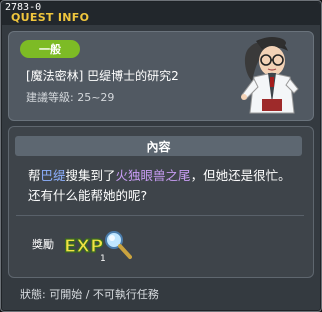 This screenshot has height=312, width=322. I want to click on reward-divider, so click(160, 215).